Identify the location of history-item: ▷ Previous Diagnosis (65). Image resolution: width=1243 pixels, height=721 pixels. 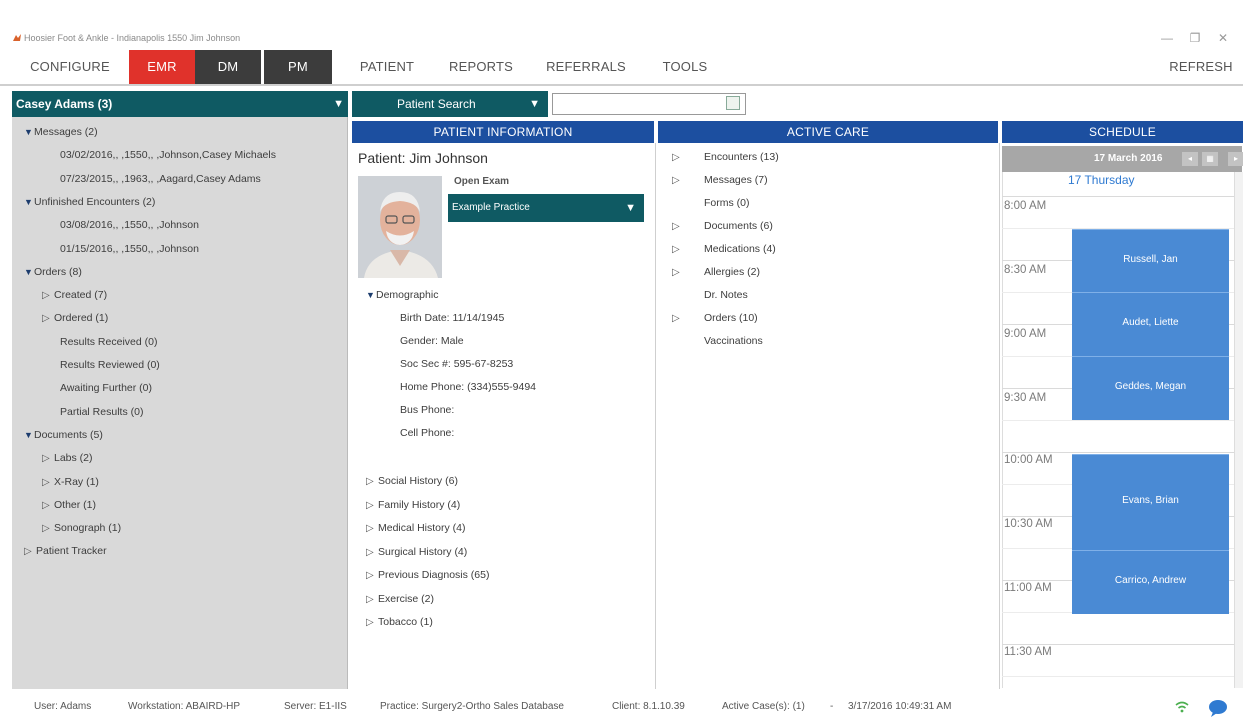
(427, 575).